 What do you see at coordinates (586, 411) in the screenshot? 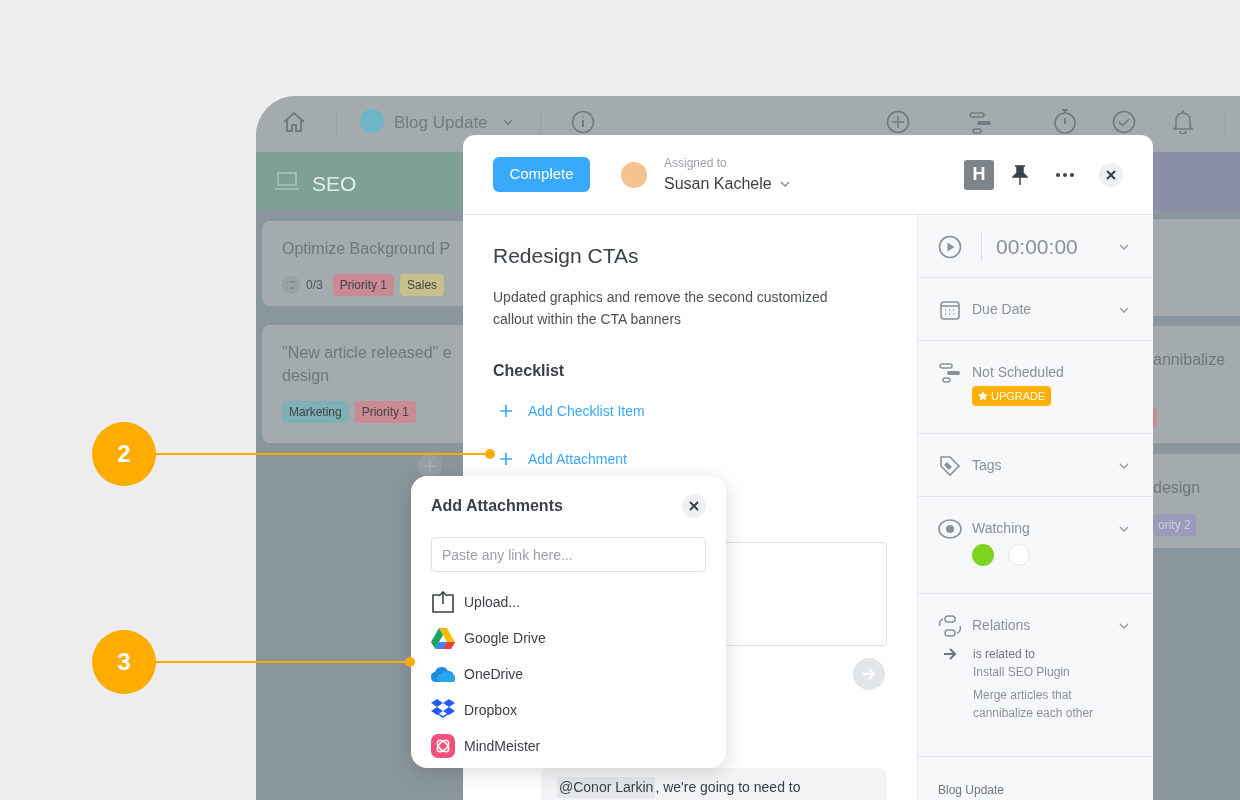
I see `add-checklist-item-link: Add Checklist Item` at bounding box center [586, 411].